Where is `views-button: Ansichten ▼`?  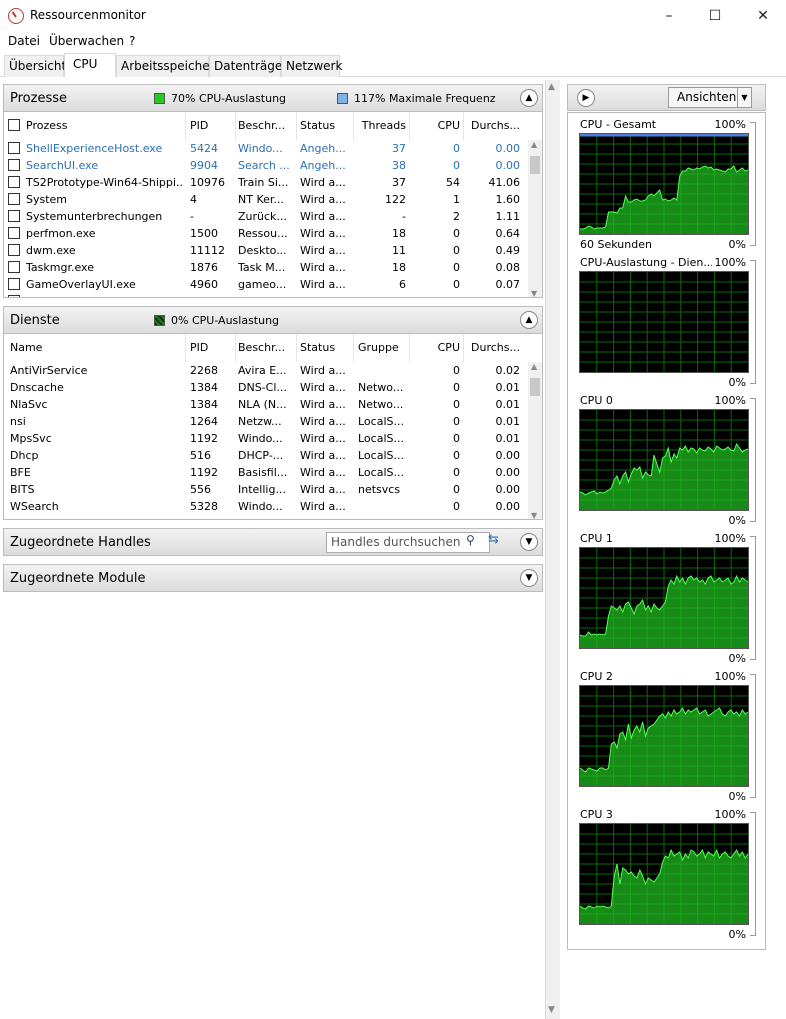
views-button: Ansichten ▼ is located at coordinates (710, 97).